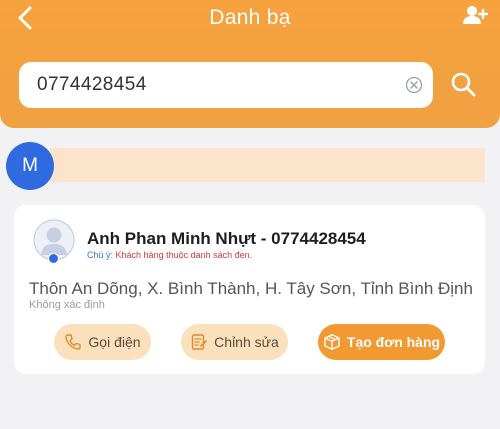 The image size is (500, 429). I want to click on package-box-icon, so click(332, 342).